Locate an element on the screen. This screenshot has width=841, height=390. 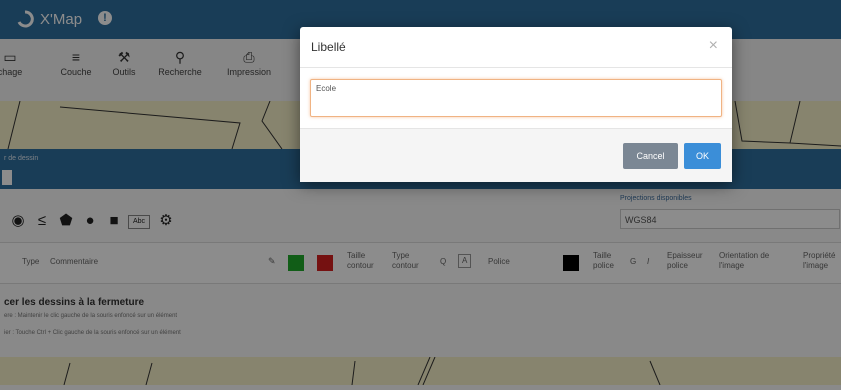
dialog-title: Libellé is located at coordinates (328, 47).